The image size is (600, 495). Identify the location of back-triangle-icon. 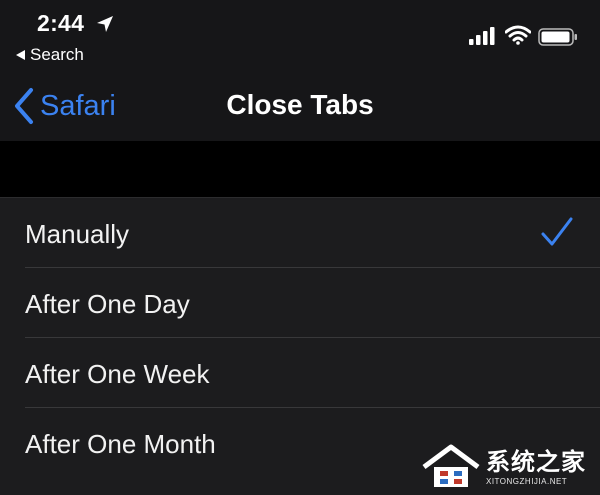
(20, 55).